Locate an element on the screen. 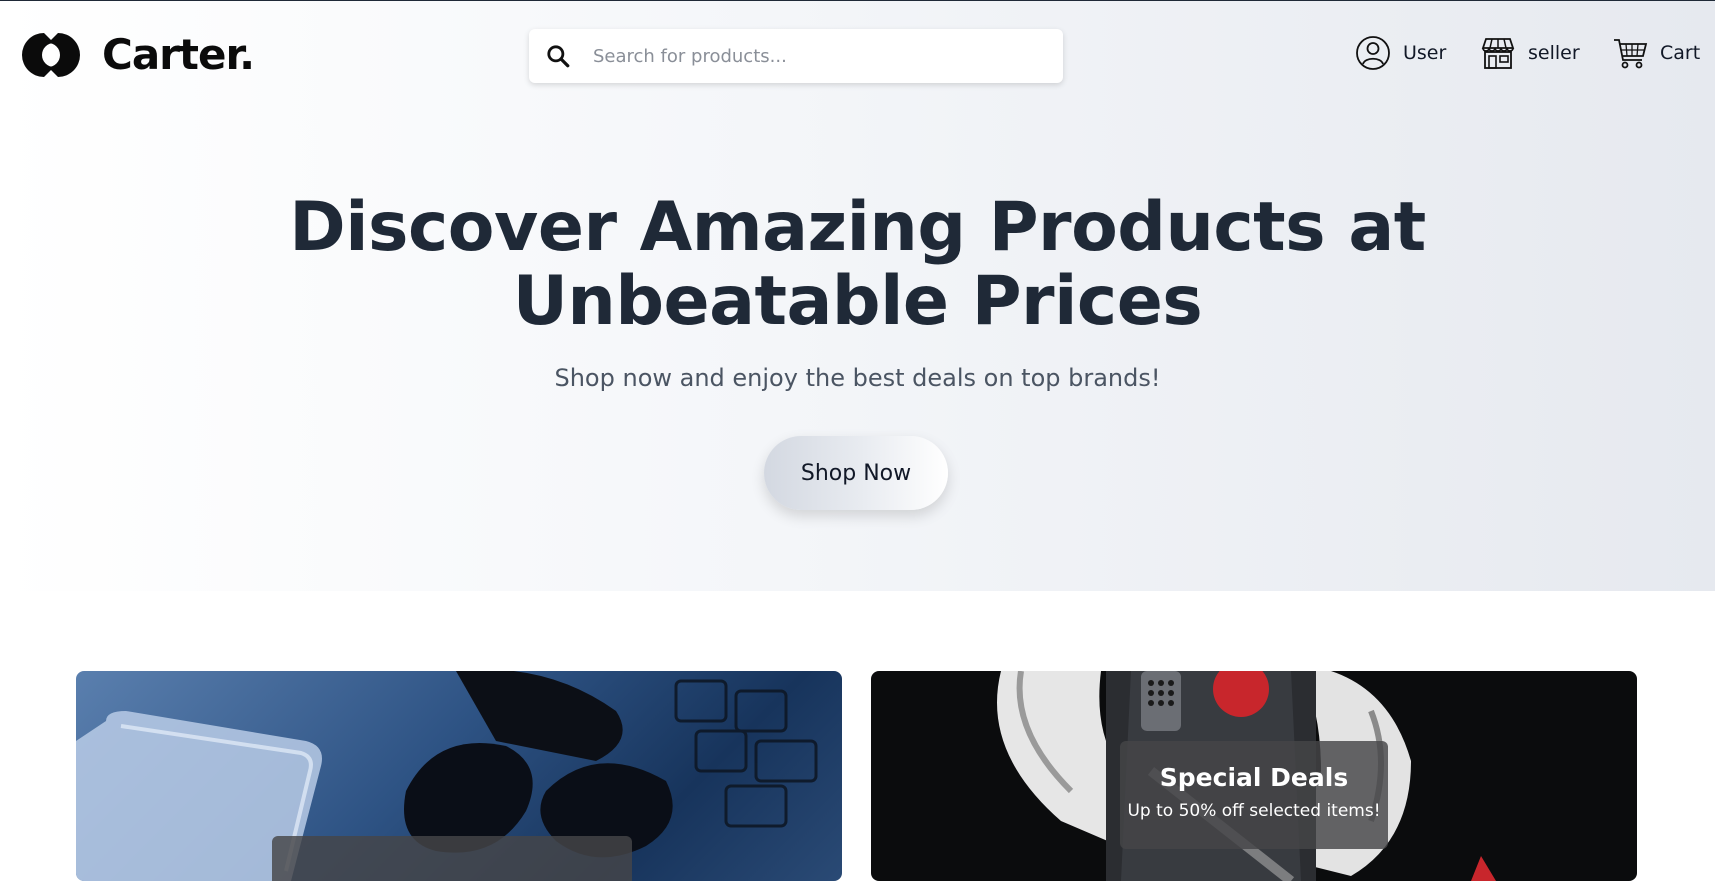 The image size is (1715, 881). cart-icon is located at coordinates (1631, 54).